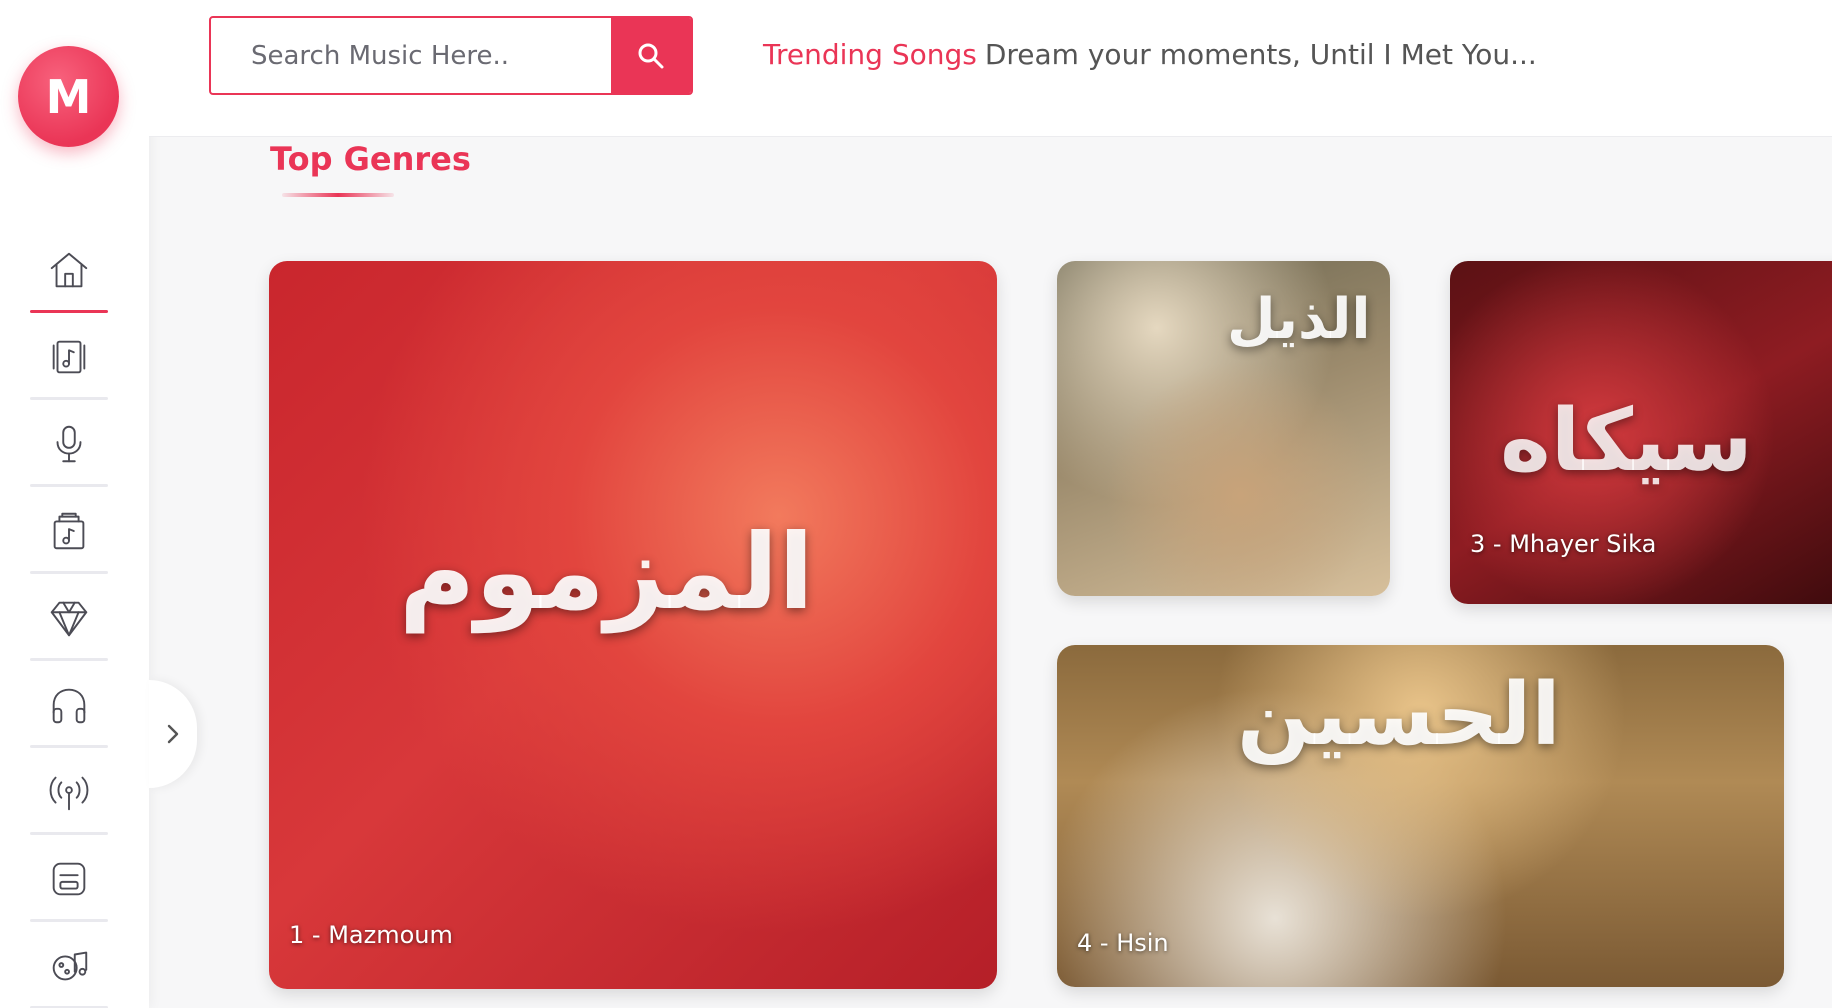 The image size is (1832, 1008). I want to click on sidebar-item-radio, so click(69, 791).